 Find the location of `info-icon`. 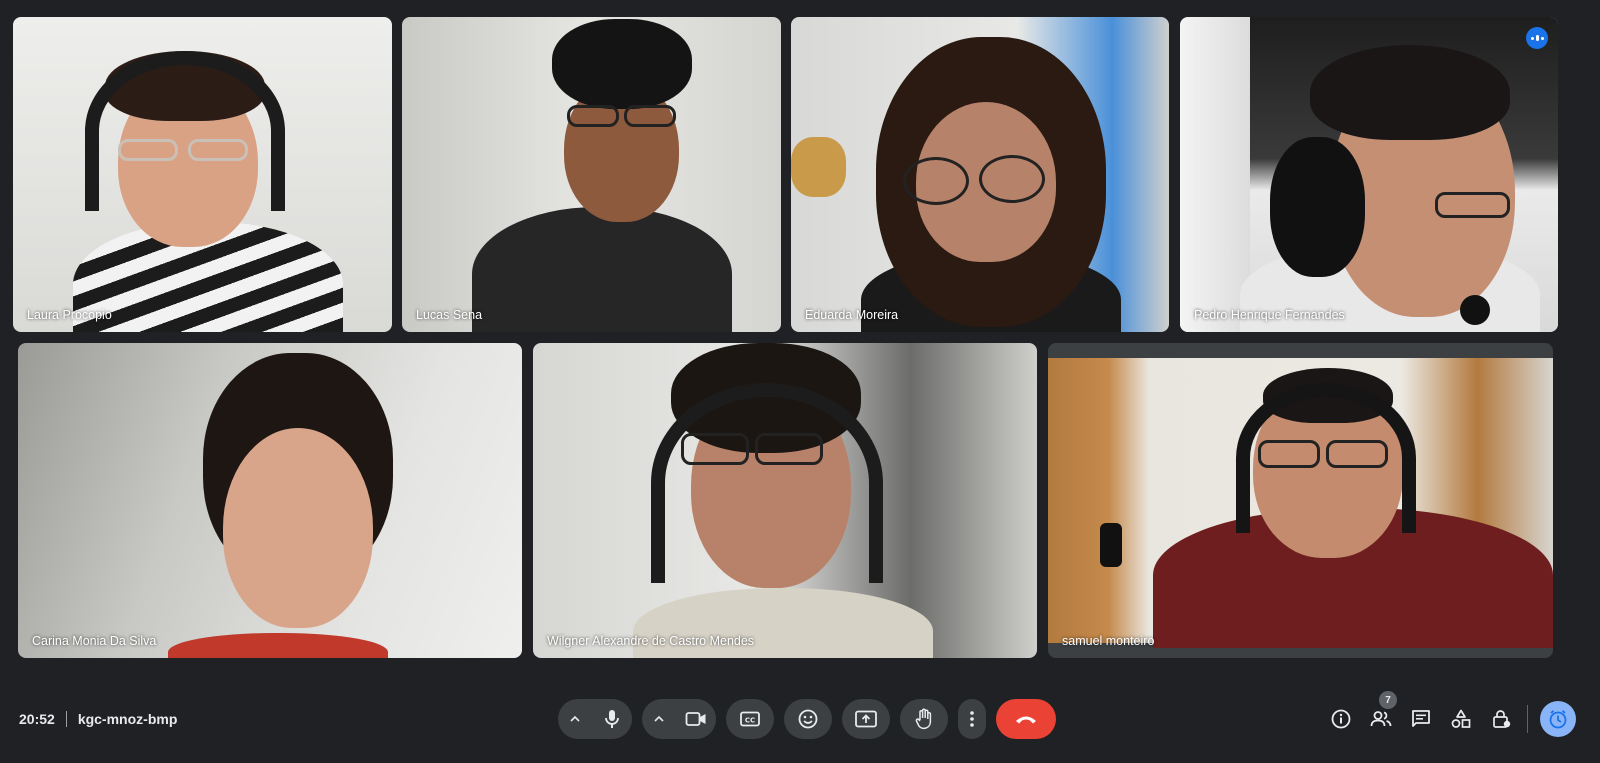

info-icon is located at coordinates (1341, 719).